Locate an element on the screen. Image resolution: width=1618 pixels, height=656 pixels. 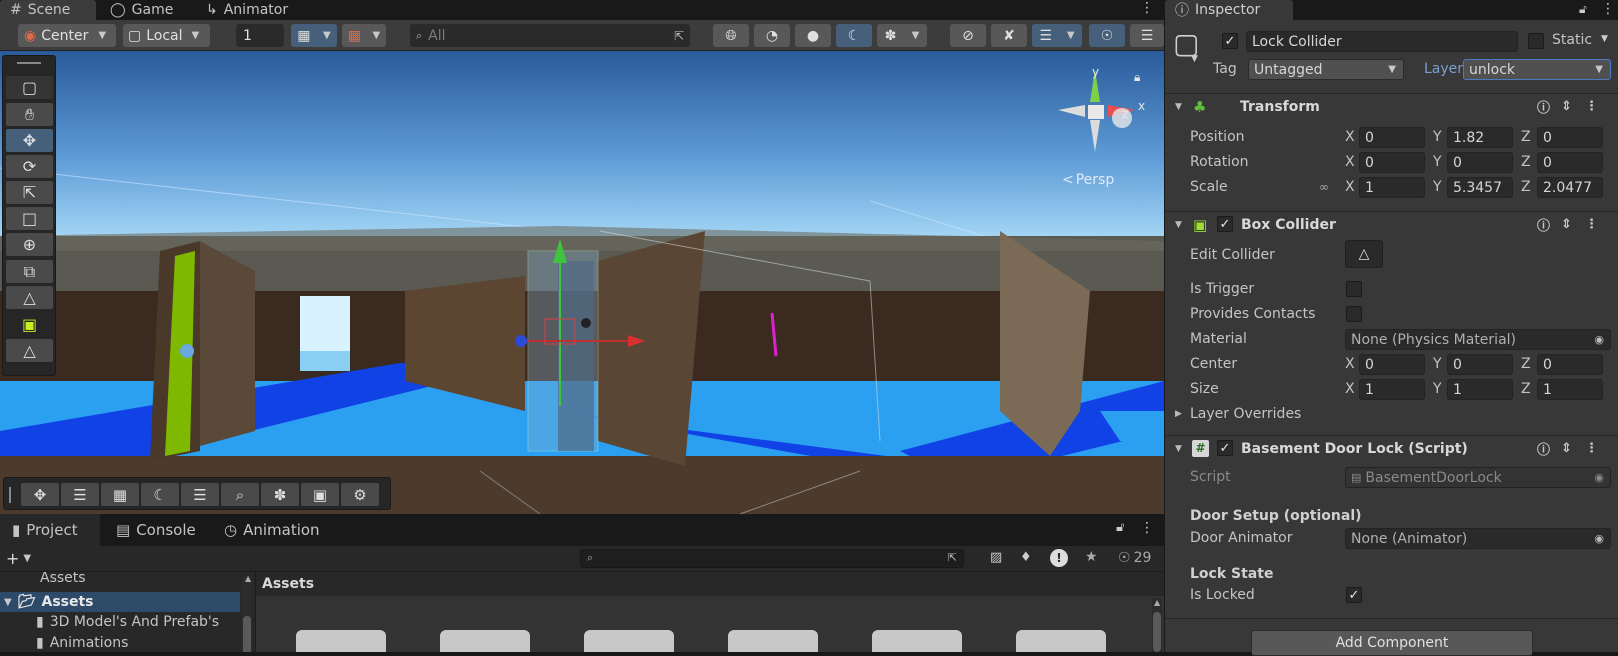
static-checkbox is located at coordinates (1536, 41).